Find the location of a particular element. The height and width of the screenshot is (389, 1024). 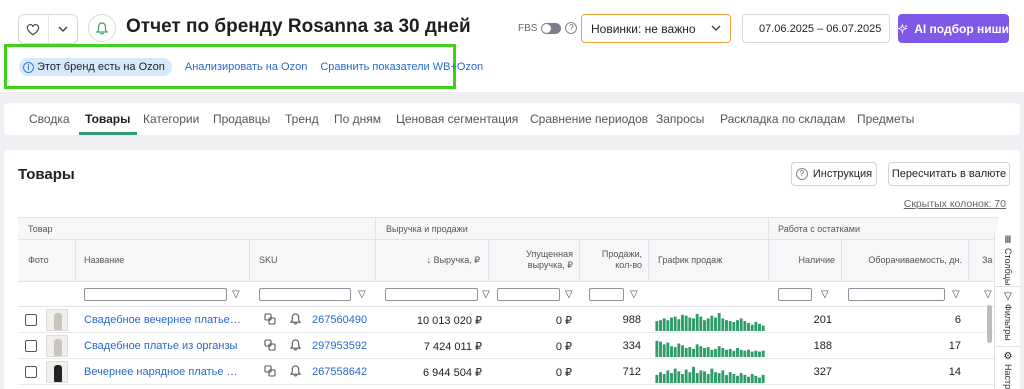

analyze-on-ozon-link: Анализировать на Ozon is located at coordinates (246, 67).